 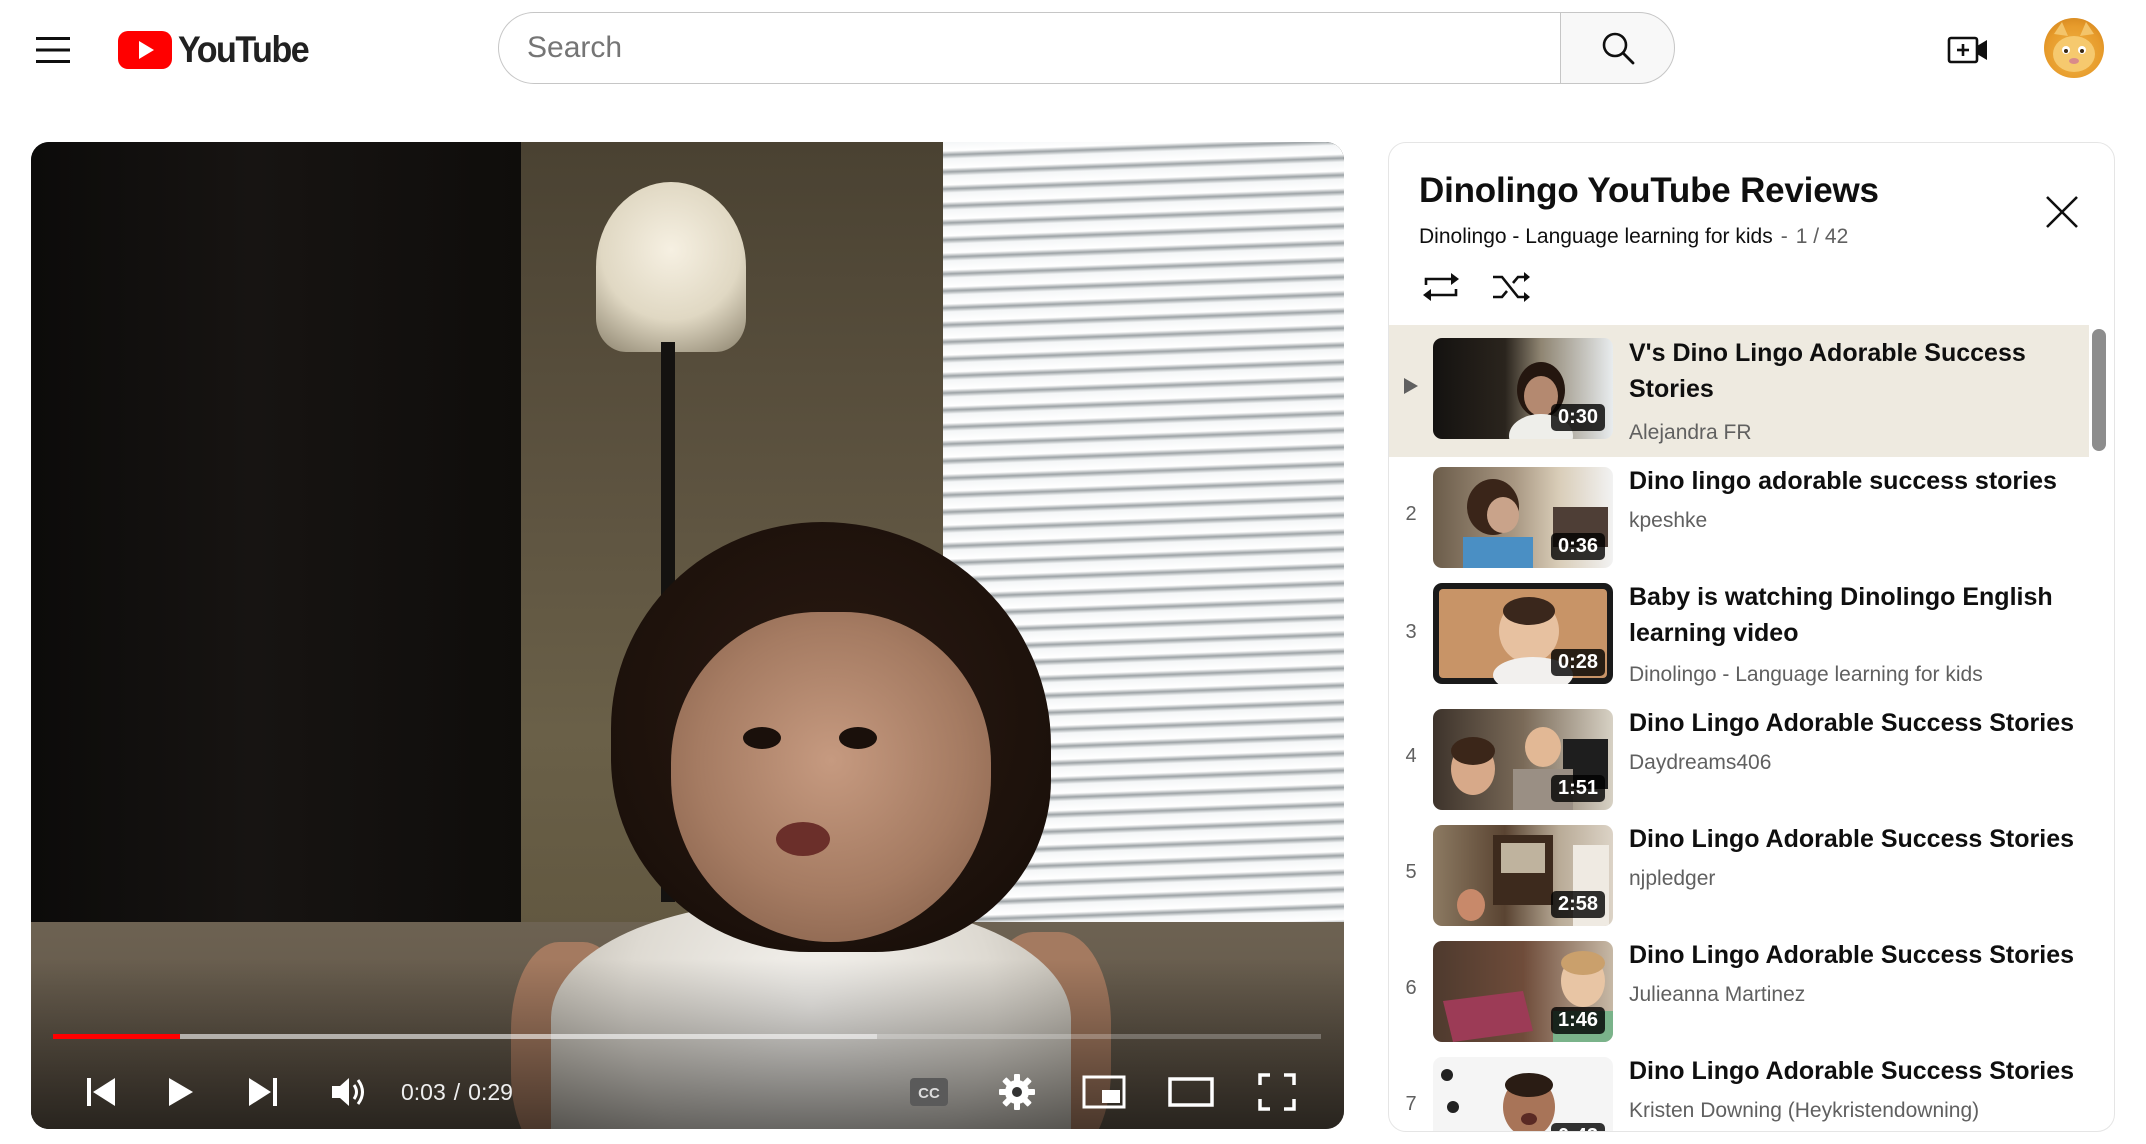 I want to click on hamburger-menu-icon, so click(x=53, y=50).